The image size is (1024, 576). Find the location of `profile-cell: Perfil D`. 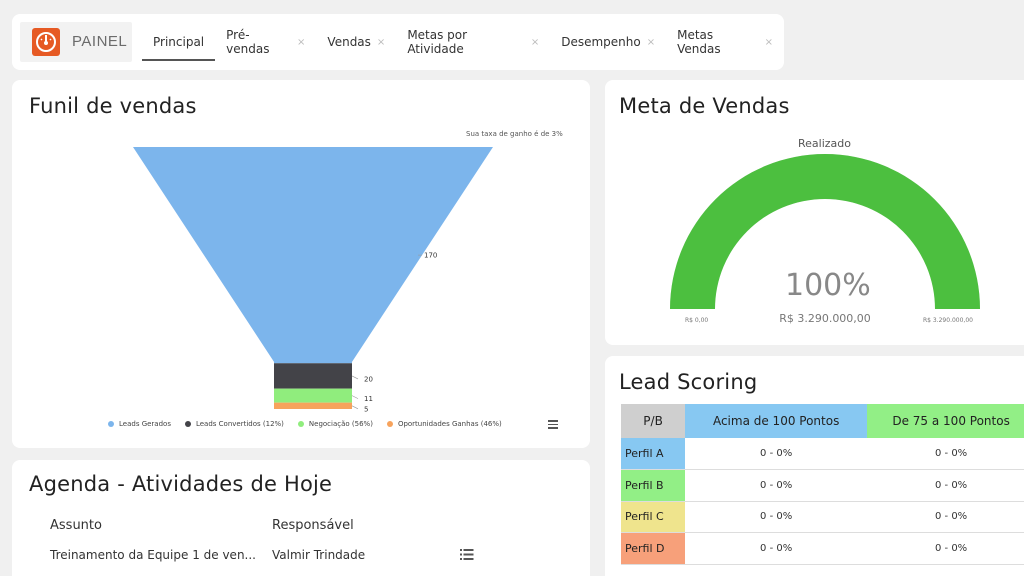

profile-cell: Perfil D is located at coordinates (653, 548).